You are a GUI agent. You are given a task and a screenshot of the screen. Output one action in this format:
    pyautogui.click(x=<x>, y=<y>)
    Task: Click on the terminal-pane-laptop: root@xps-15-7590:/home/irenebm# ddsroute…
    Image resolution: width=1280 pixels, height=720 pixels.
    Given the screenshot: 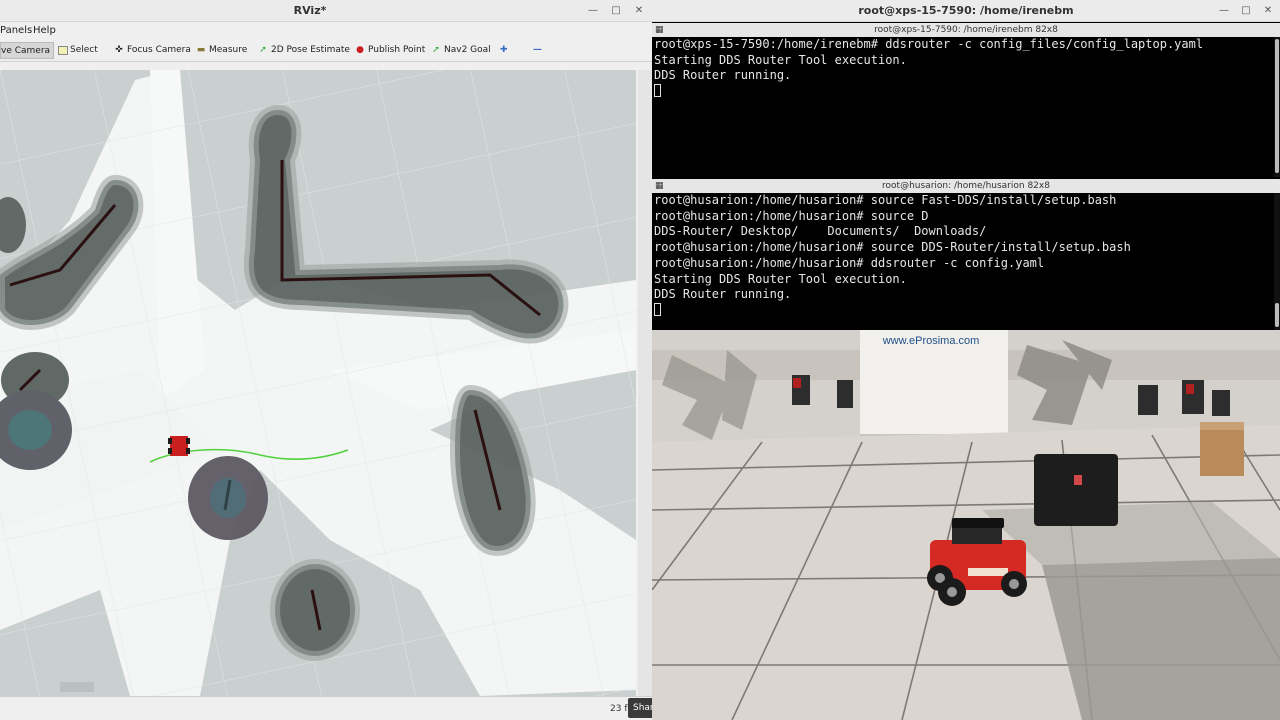 What is the action you would take?
    pyautogui.click(x=963, y=107)
    